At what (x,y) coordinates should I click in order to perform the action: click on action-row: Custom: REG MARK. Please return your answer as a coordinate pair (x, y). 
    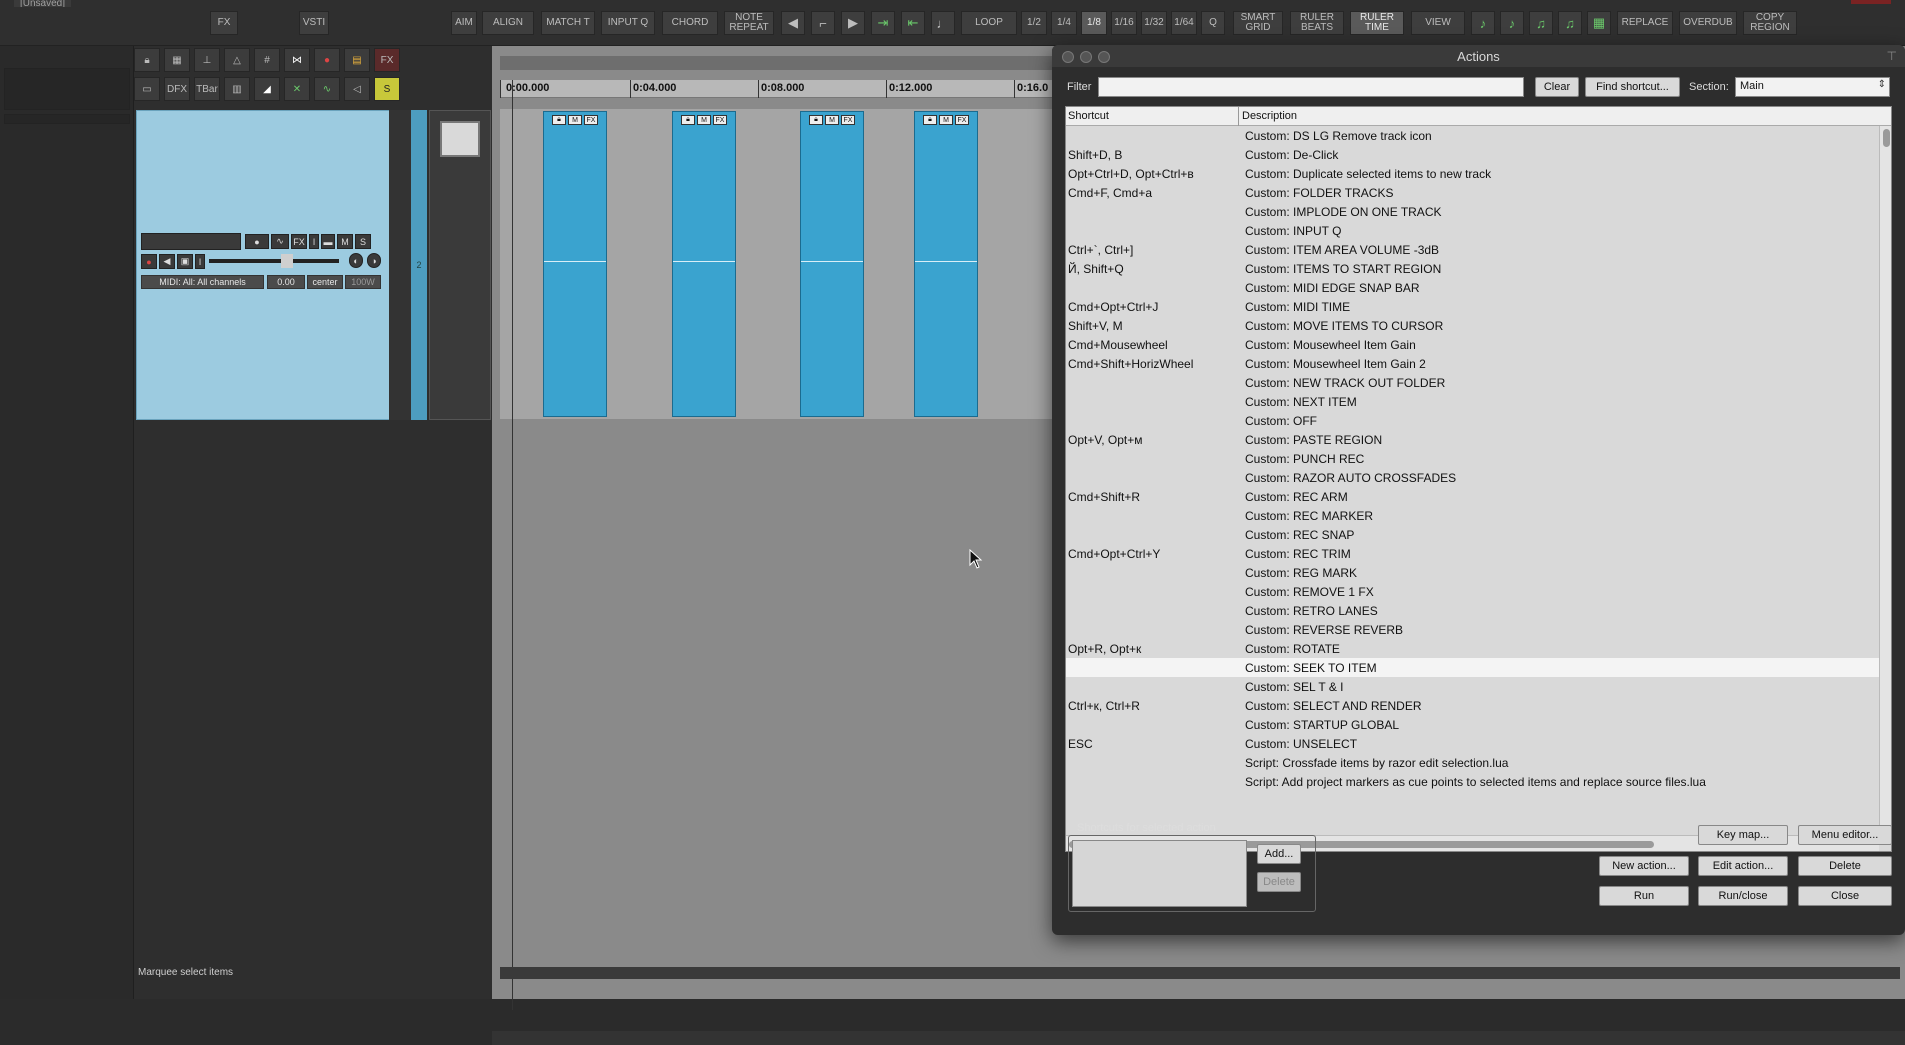
    Looking at the image, I should click on (1472, 572).